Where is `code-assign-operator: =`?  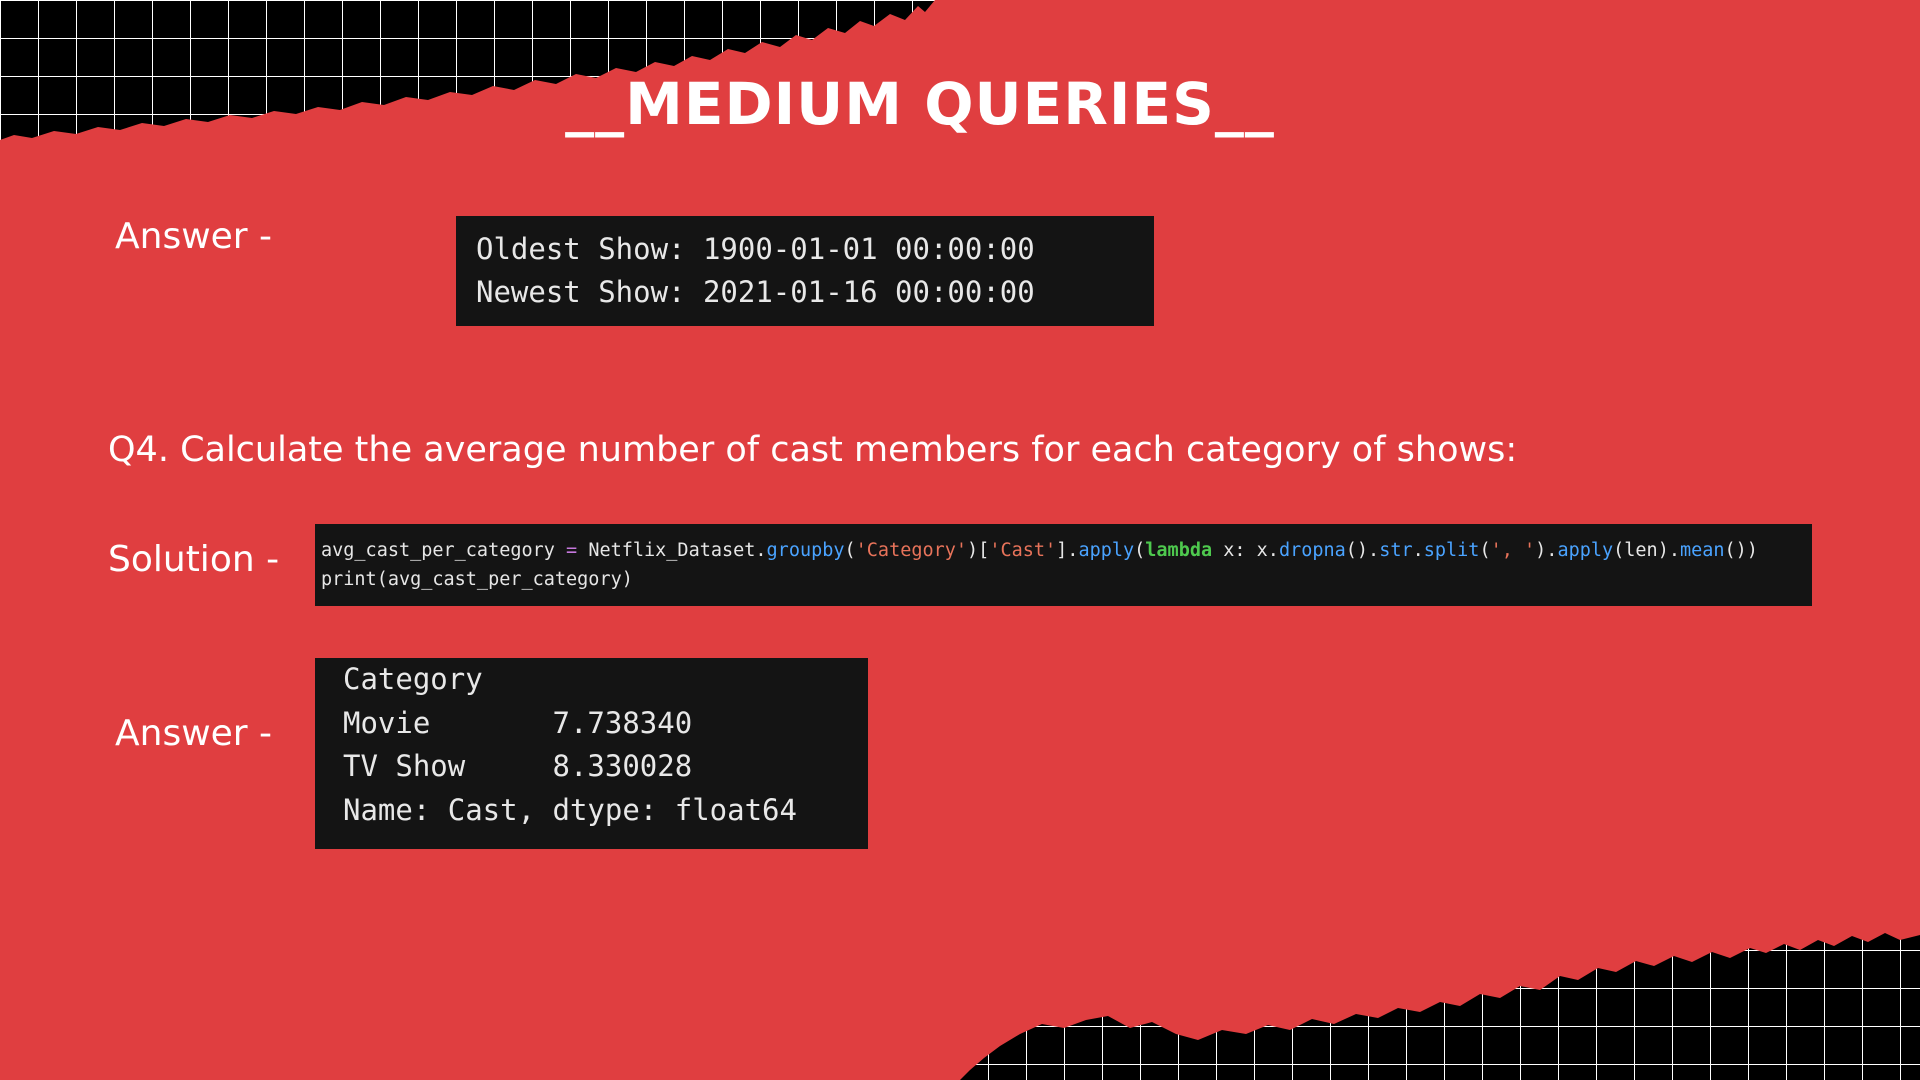
code-assign-operator: = is located at coordinates (572, 550).